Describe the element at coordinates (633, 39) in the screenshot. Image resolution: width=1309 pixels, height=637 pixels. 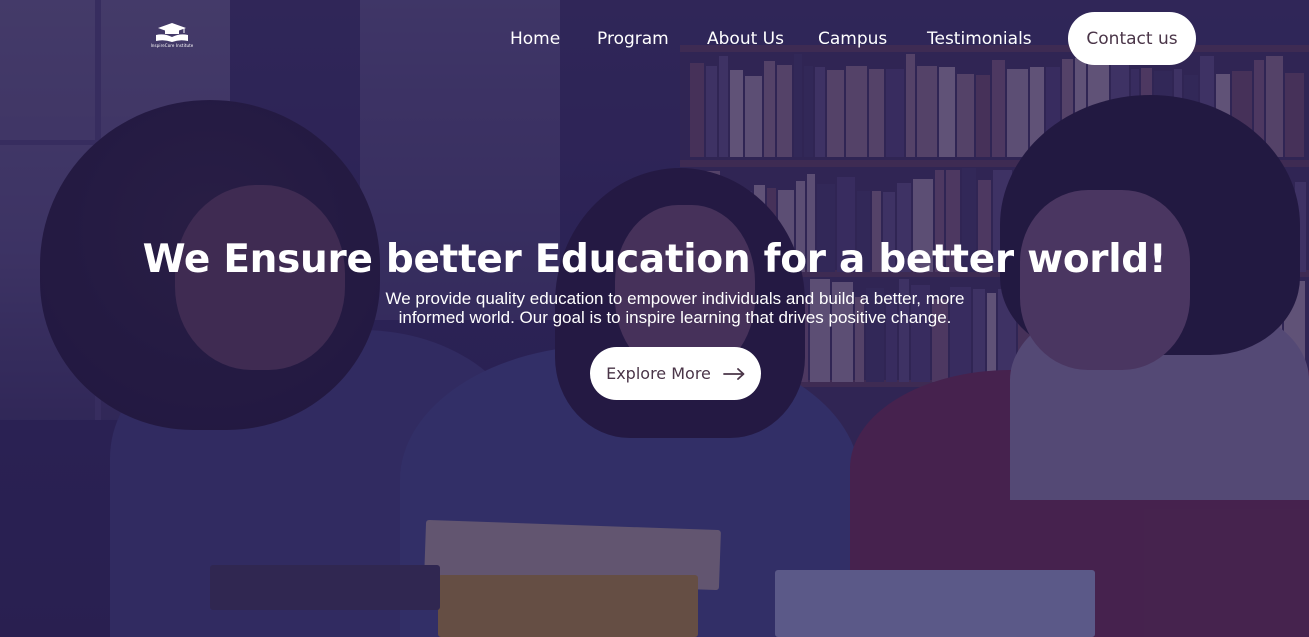
I see `nav-item-program: Program` at that location.